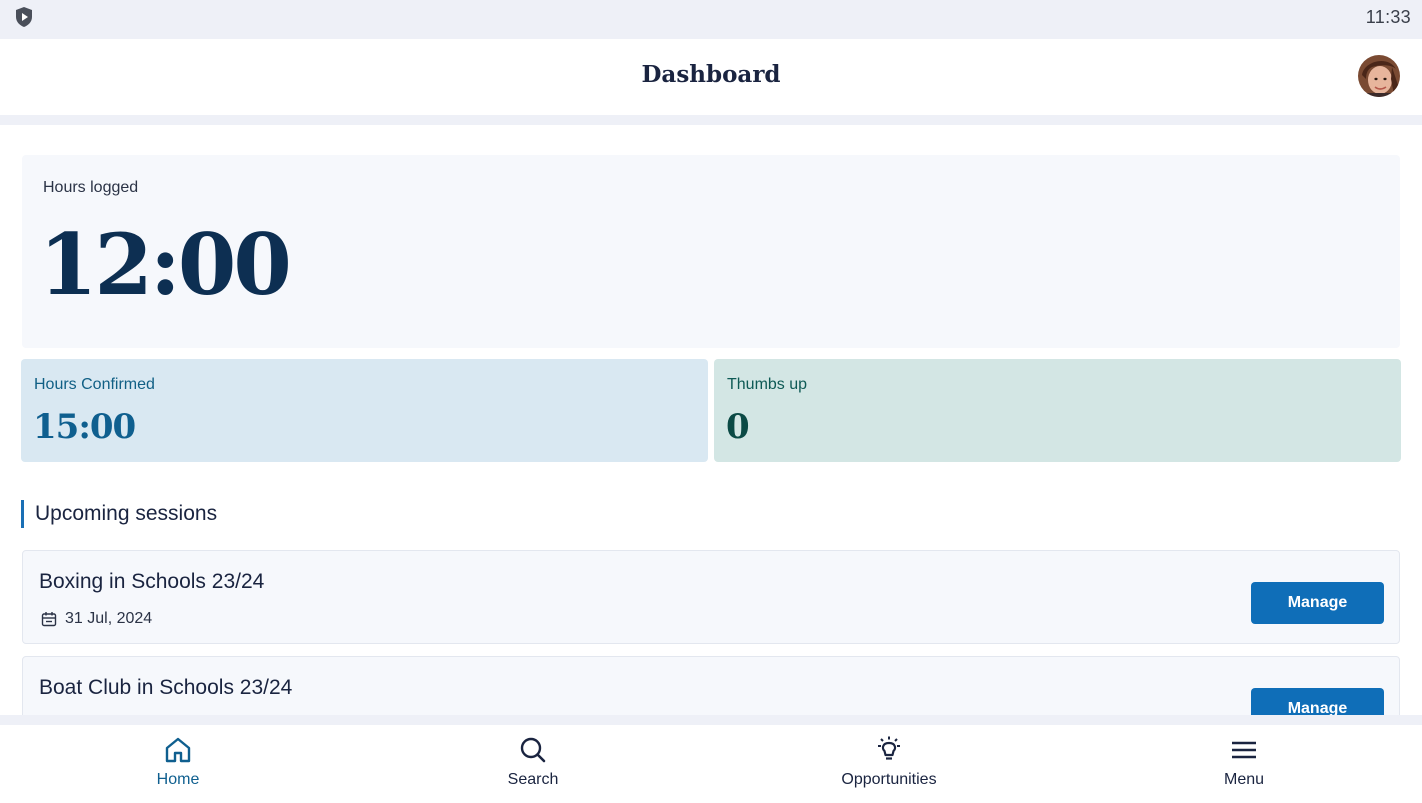 Image resolution: width=1422 pixels, height=803 pixels. What do you see at coordinates (533, 750) in the screenshot?
I see `search-icon` at bounding box center [533, 750].